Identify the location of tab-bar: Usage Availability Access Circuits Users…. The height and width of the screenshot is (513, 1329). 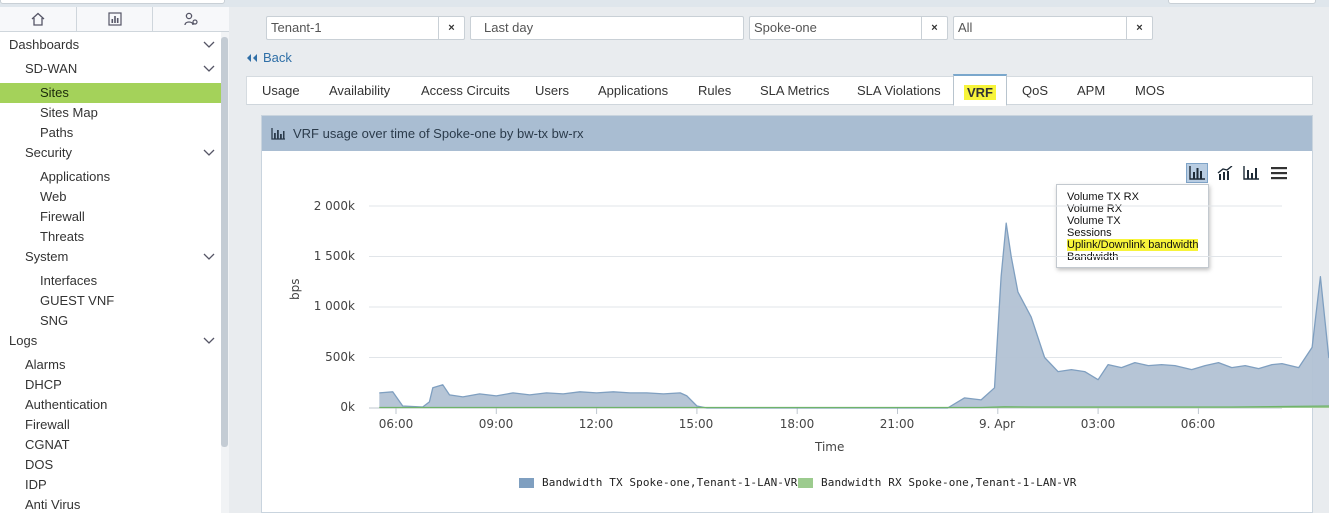
(779, 90).